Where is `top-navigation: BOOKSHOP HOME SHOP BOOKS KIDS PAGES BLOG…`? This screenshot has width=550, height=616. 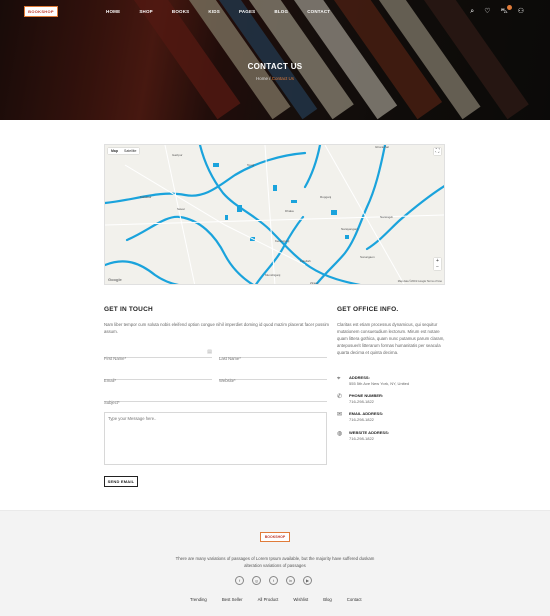 top-navigation: BOOKSHOP HOME SHOP BOOKS KIDS PAGES BLOG… is located at coordinates (275, 12).